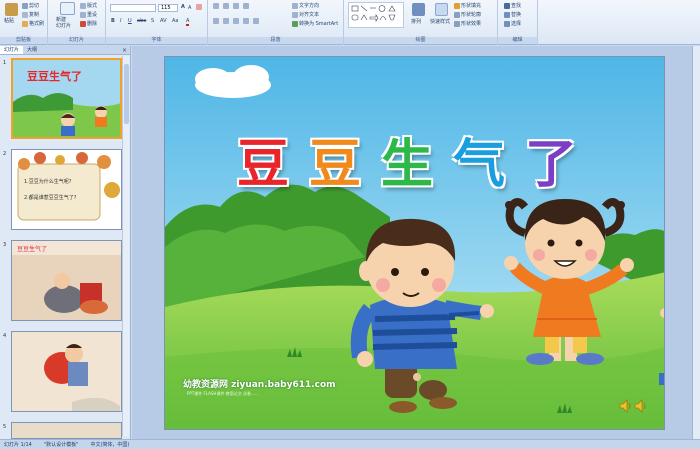 The image size is (700, 449). Describe the element at coordinates (315, 23) in the screenshot. I see `smartart-button: 转换为 SmartArt` at that location.